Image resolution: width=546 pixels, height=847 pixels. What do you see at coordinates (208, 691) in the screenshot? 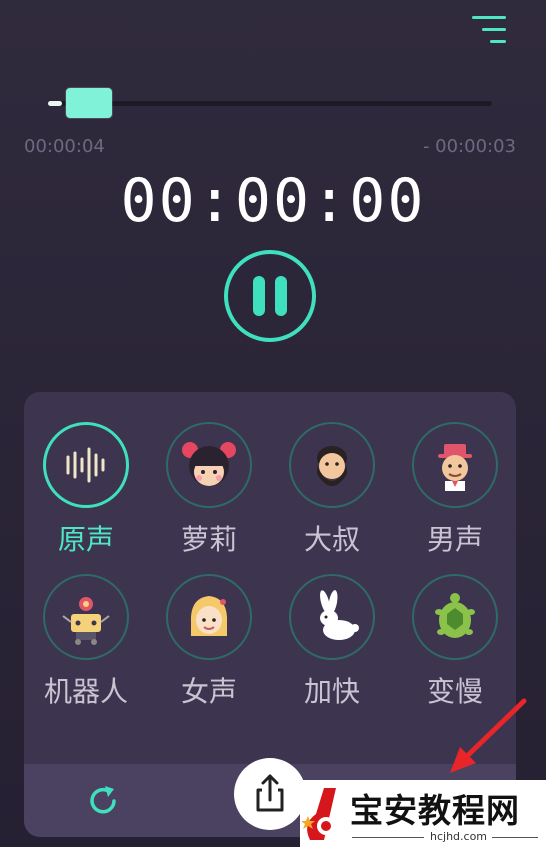
I see `voice-label: 女声` at bounding box center [208, 691].